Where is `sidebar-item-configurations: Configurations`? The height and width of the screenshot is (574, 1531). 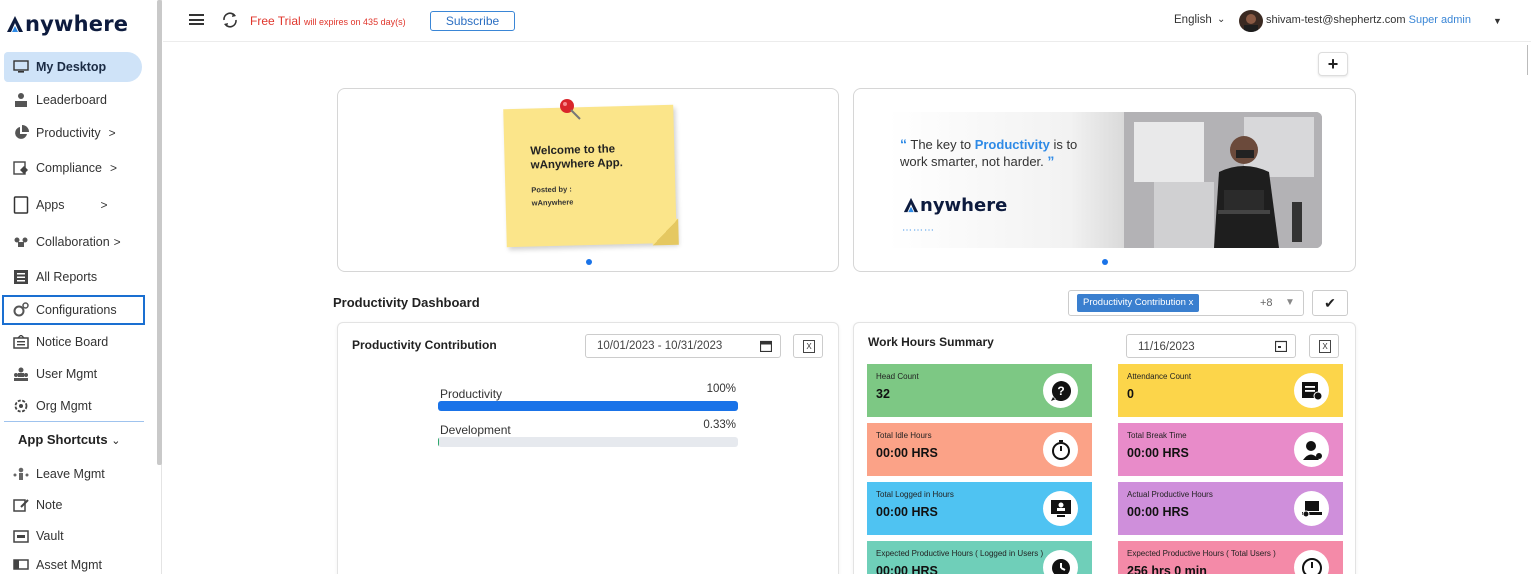 sidebar-item-configurations: Configurations is located at coordinates (73, 310).